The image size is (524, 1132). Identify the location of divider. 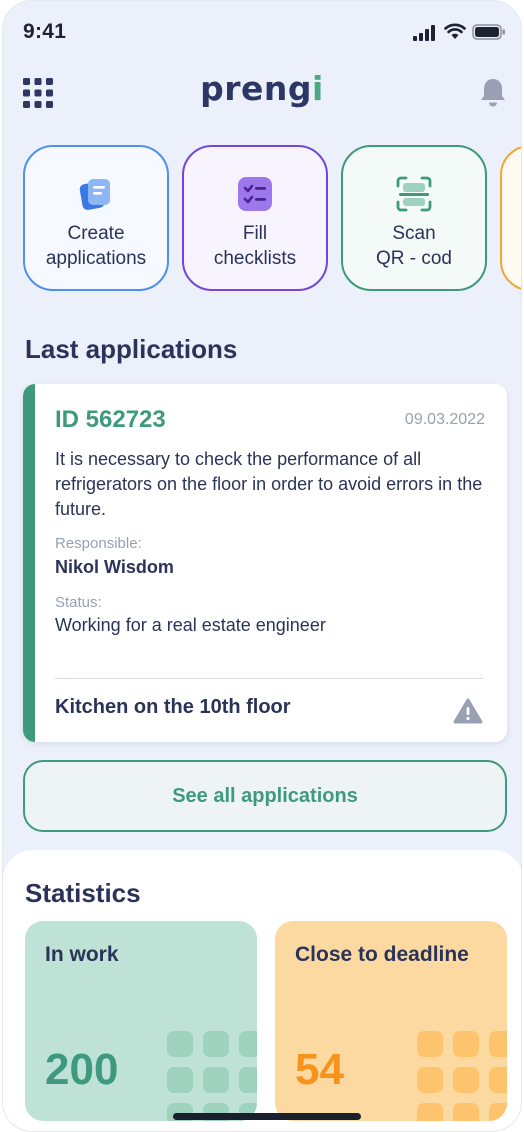
(269, 678).